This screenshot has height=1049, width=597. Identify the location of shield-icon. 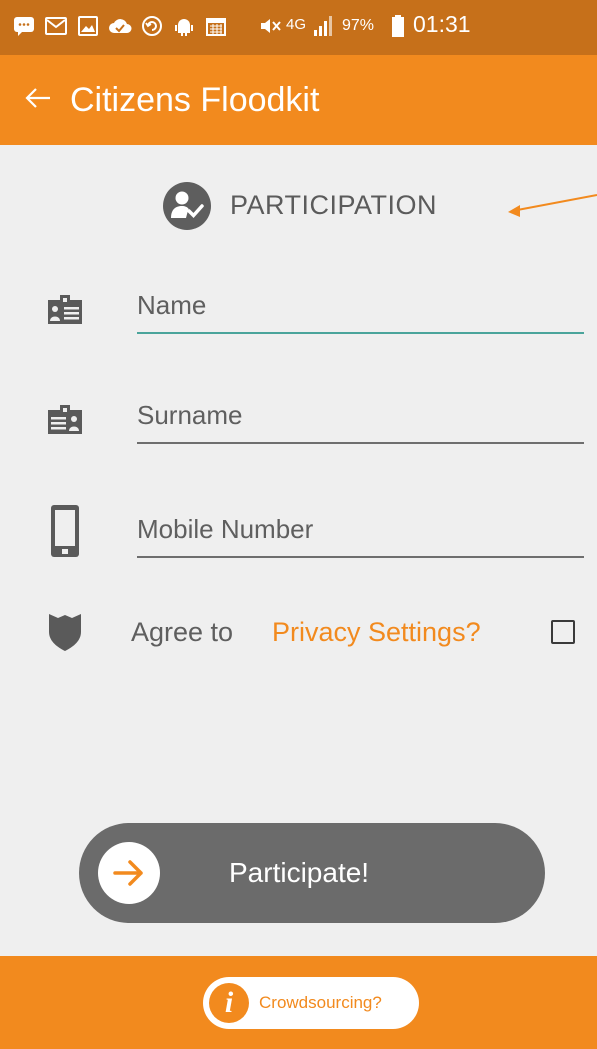
(65, 632).